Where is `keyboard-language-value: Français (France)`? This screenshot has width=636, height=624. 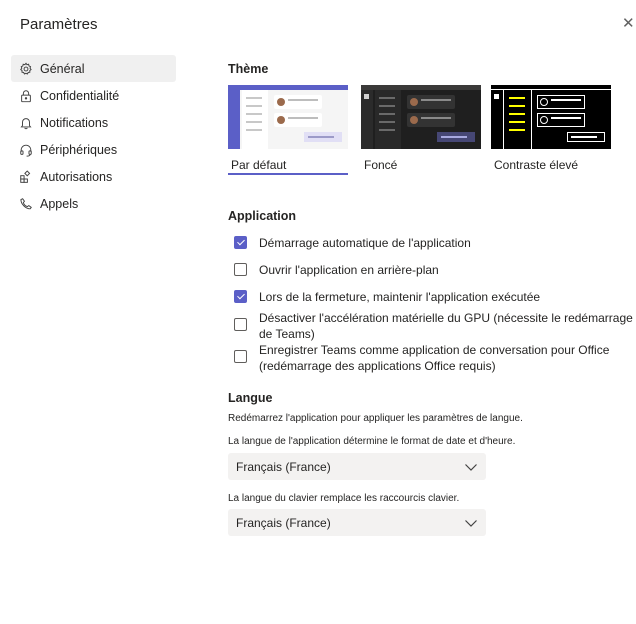
keyboard-language-value: Français (France) is located at coordinates (283, 522).